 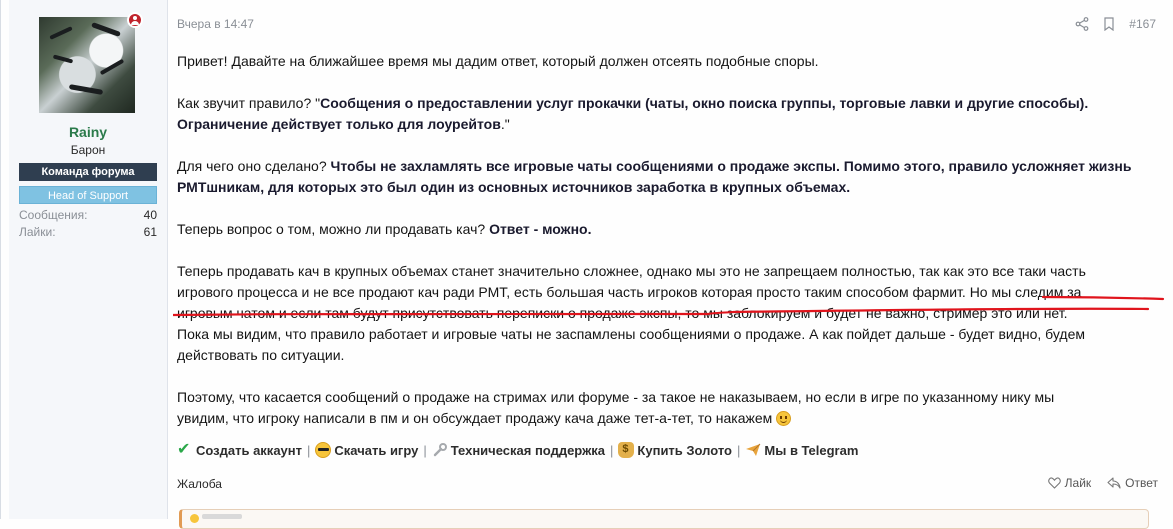 What do you see at coordinates (37, 232) in the screenshot?
I see `likes-label: Лайки:` at bounding box center [37, 232].